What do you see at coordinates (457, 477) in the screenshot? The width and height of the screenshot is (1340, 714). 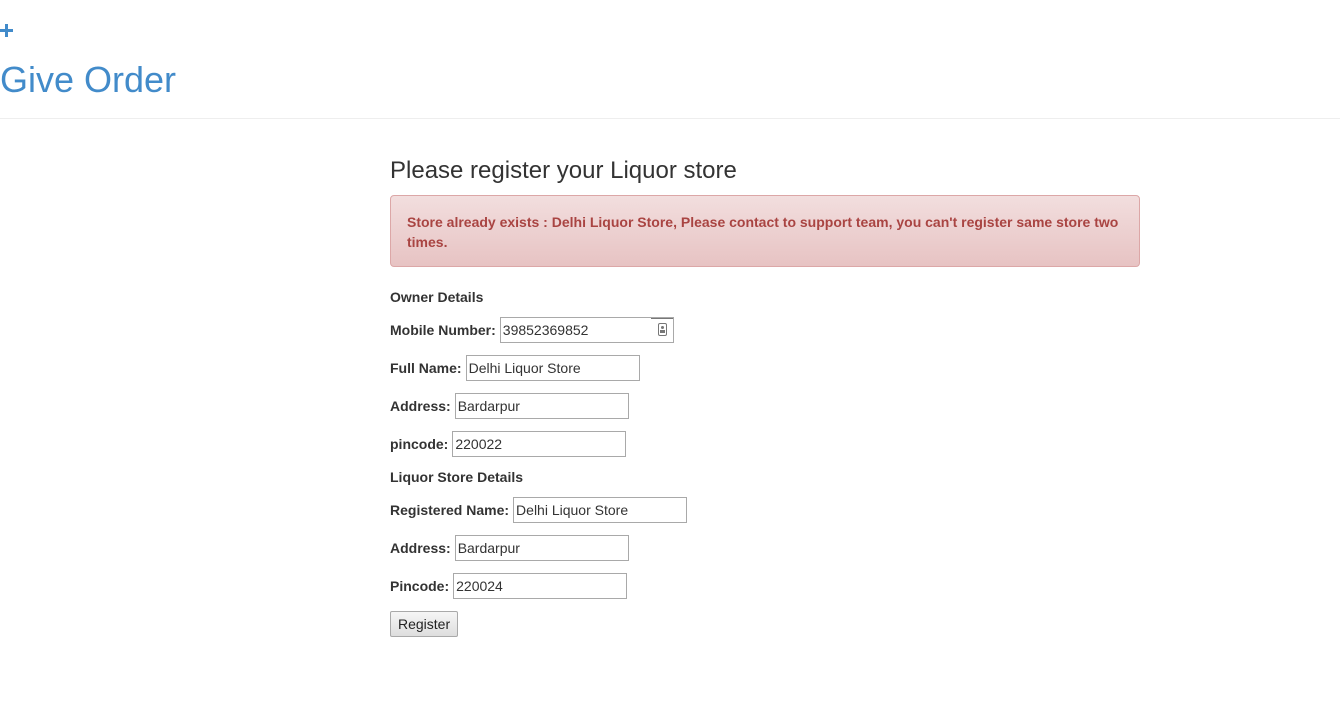 I see `store-details-heading: Liquor Store Details` at bounding box center [457, 477].